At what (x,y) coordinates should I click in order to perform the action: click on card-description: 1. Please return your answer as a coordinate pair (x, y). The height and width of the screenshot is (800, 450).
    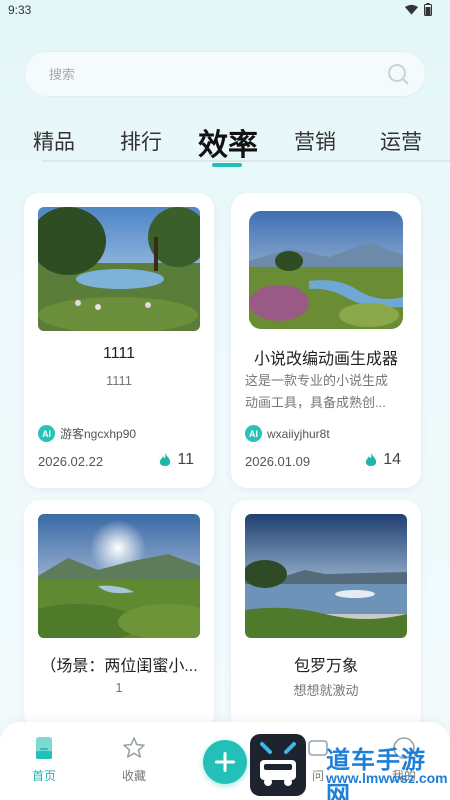
    Looking at the image, I should click on (119, 687).